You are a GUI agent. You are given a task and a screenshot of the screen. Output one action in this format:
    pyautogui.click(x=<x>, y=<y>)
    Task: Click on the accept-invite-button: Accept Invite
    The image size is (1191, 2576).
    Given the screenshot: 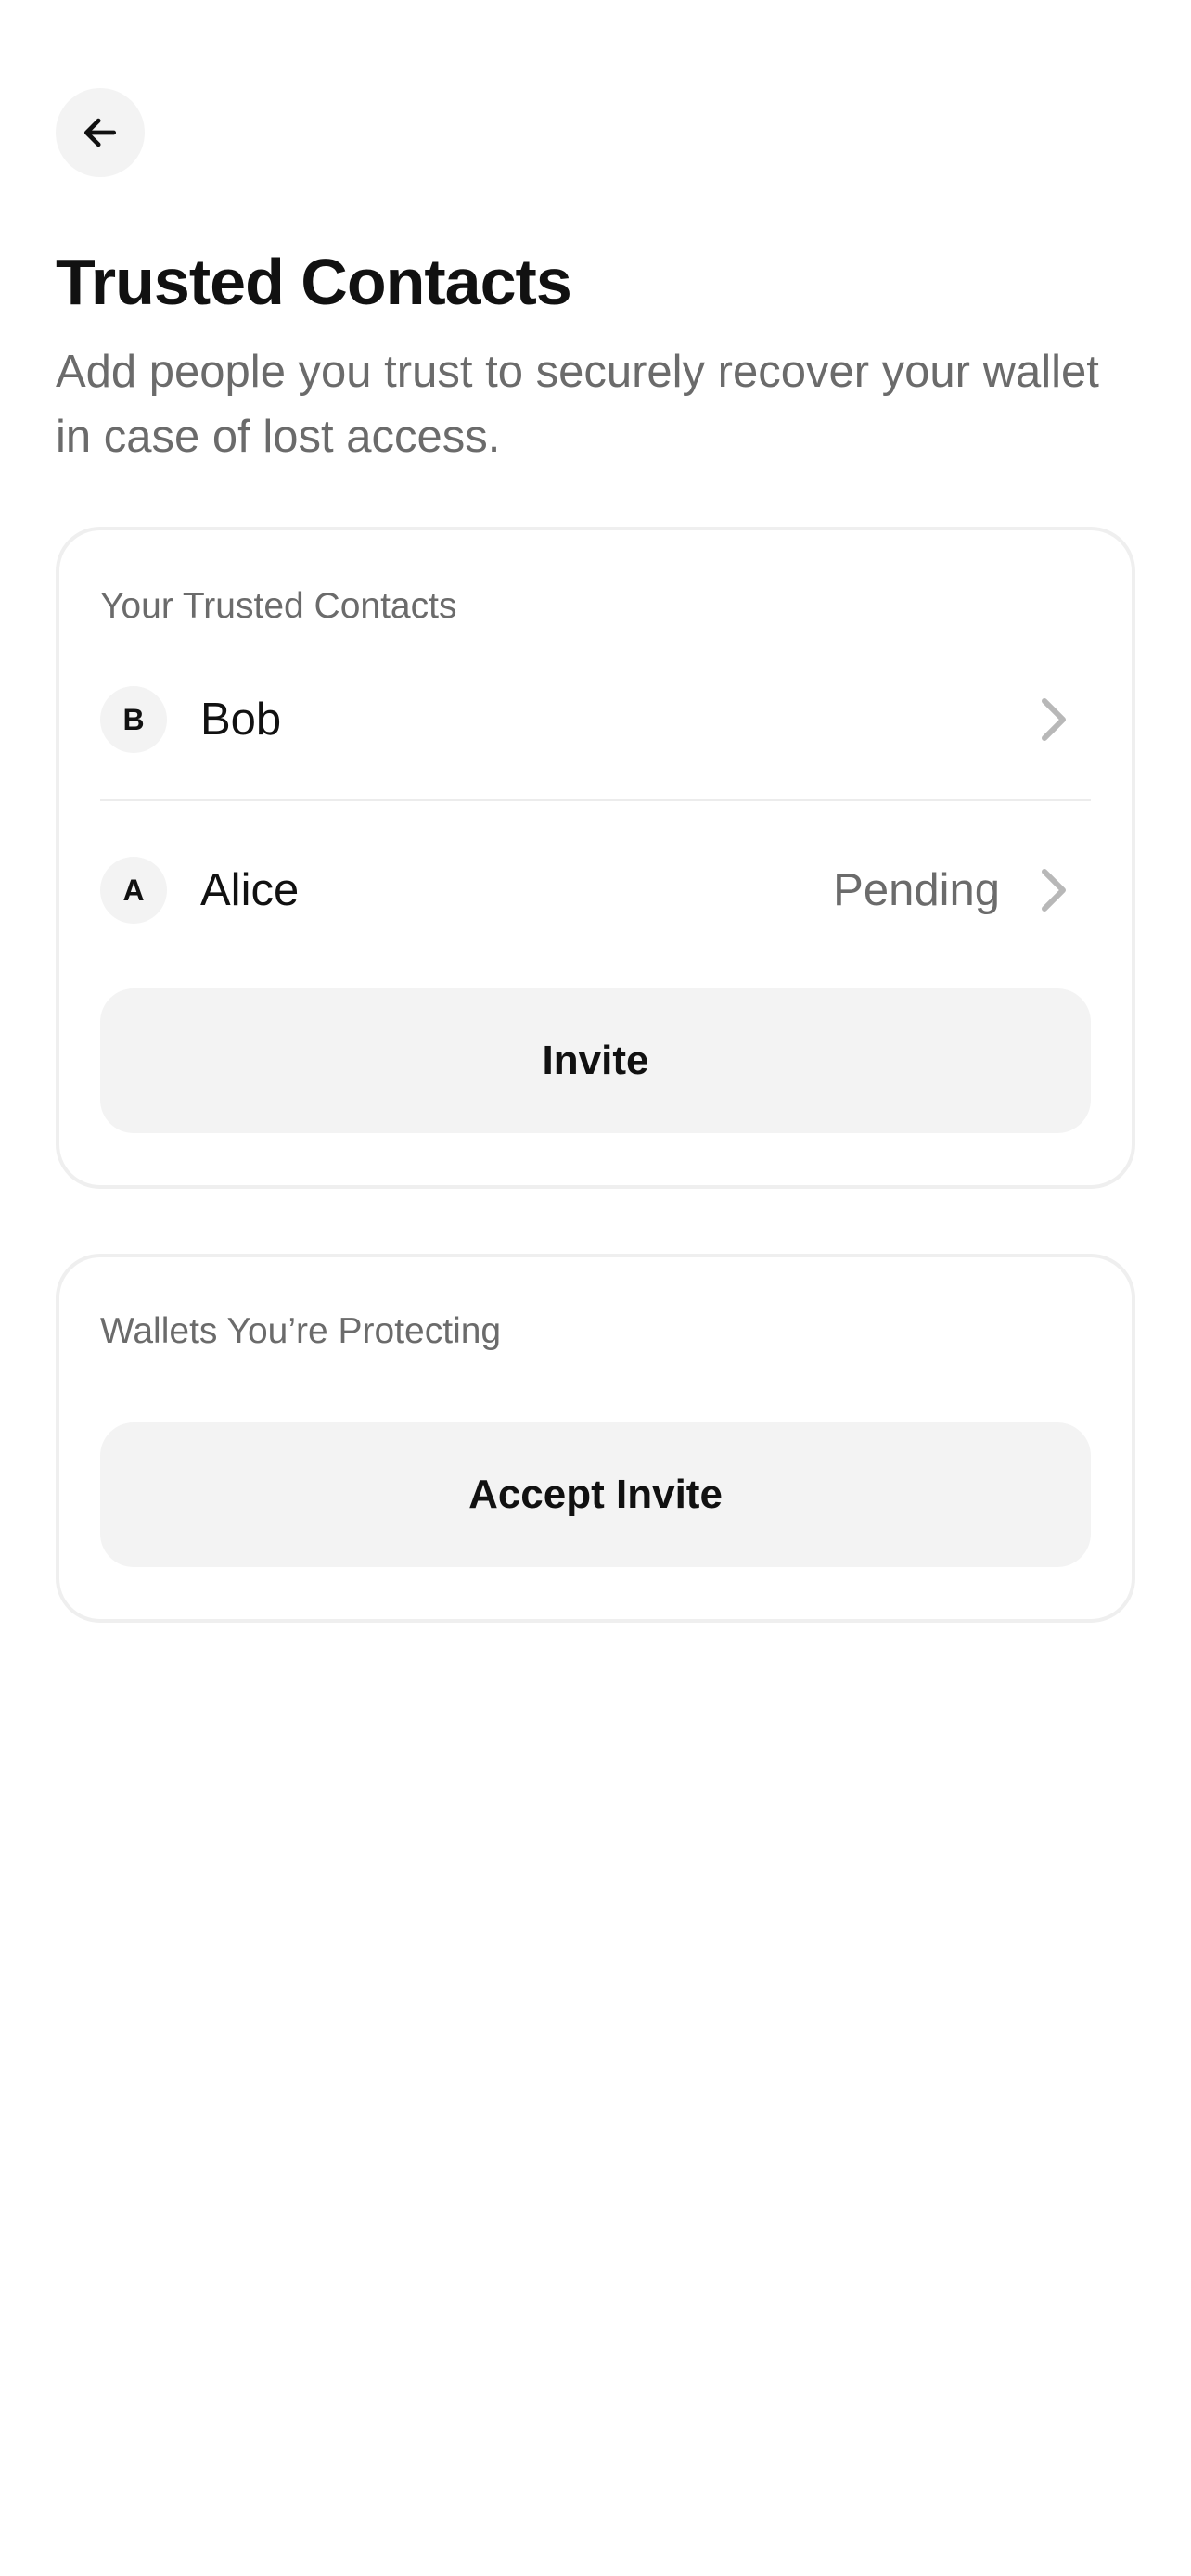 What is the action you would take?
    pyautogui.click(x=595, y=1494)
    